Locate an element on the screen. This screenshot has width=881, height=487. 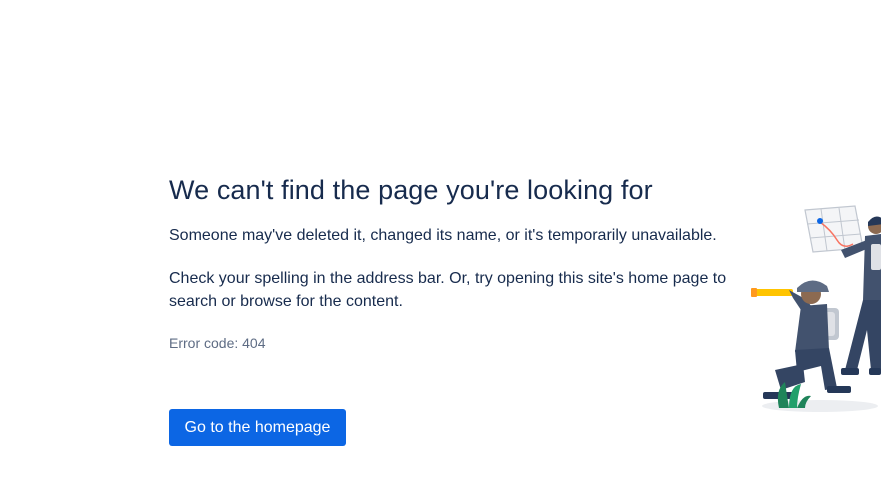
error-code: Error code: 404 is located at coordinates (217, 342).